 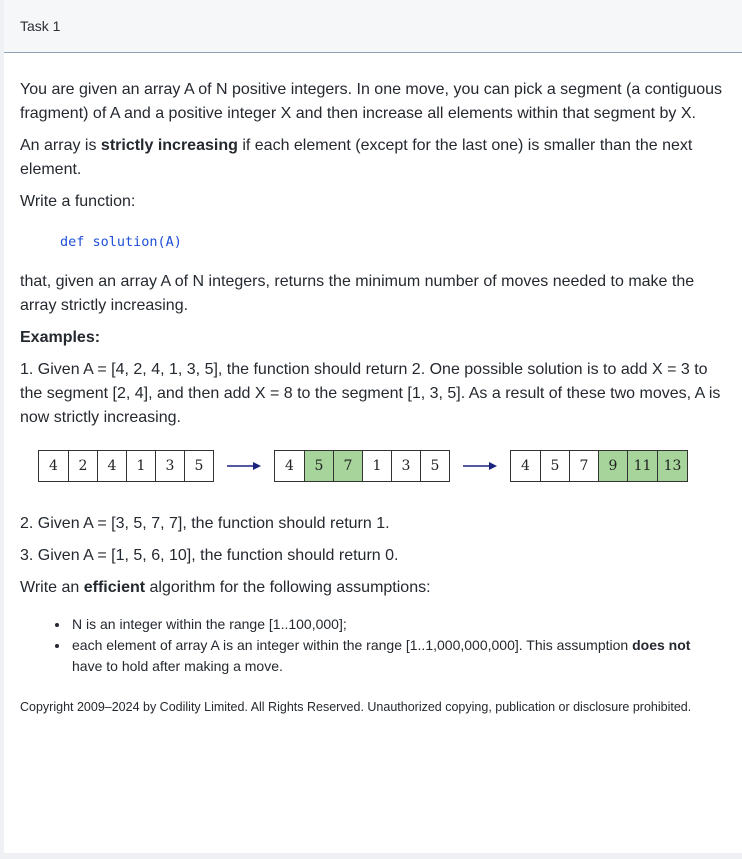 I want to click on array-cell: 13, so click(x=672, y=466).